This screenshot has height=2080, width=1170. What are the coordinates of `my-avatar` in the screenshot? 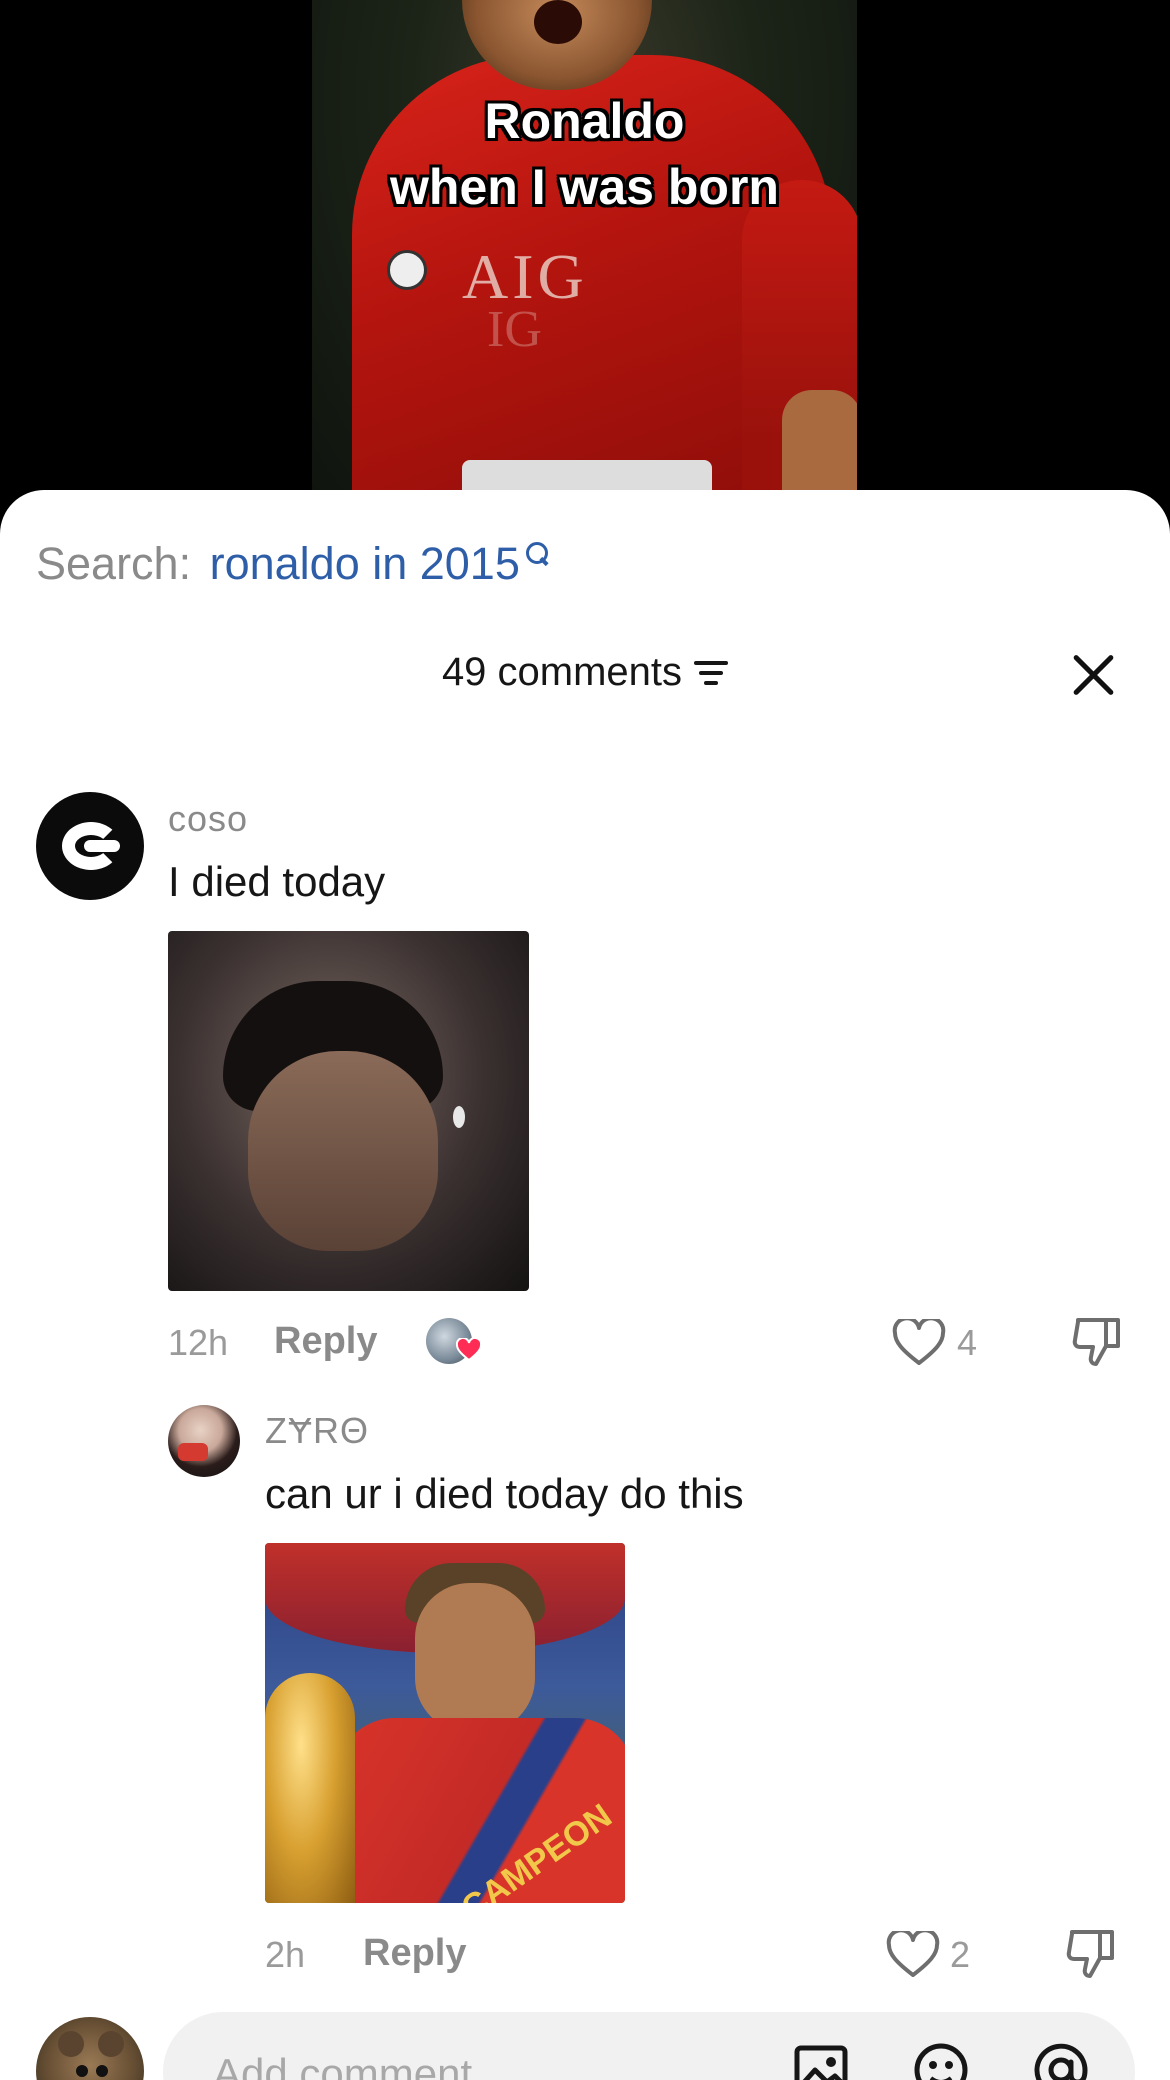 It's located at (90, 2048).